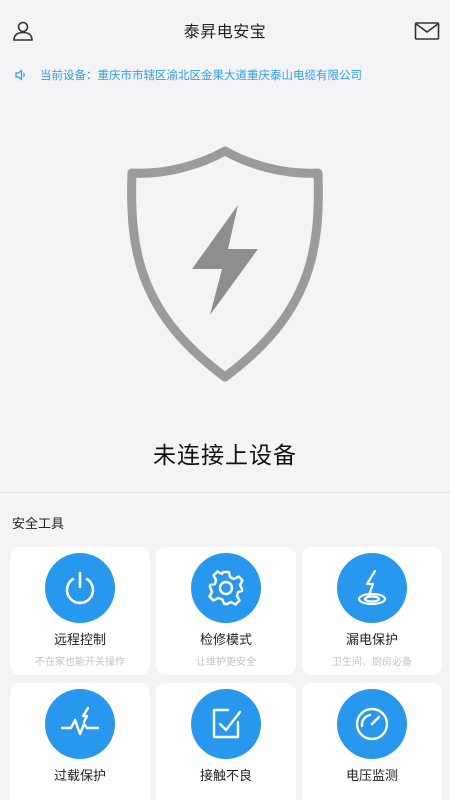 The image size is (450, 800). I want to click on shield-icon, so click(225, 265).